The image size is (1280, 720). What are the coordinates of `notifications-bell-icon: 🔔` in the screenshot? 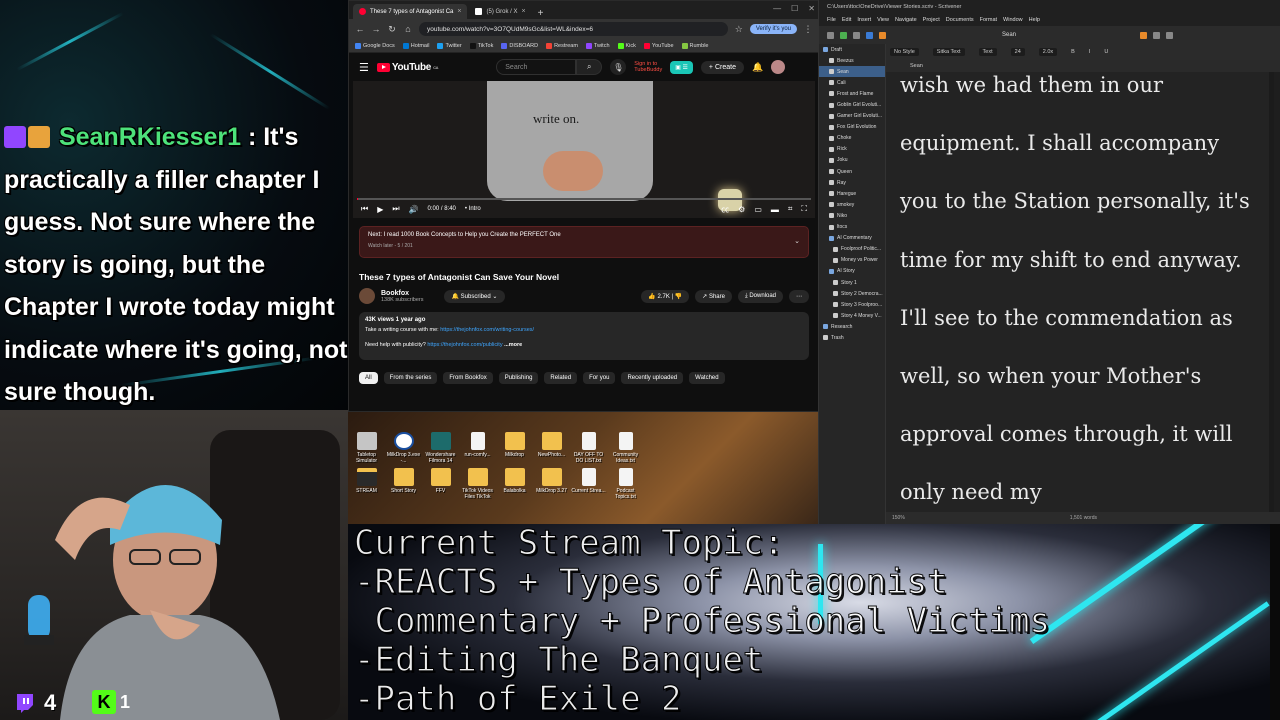 It's located at (757, 67).